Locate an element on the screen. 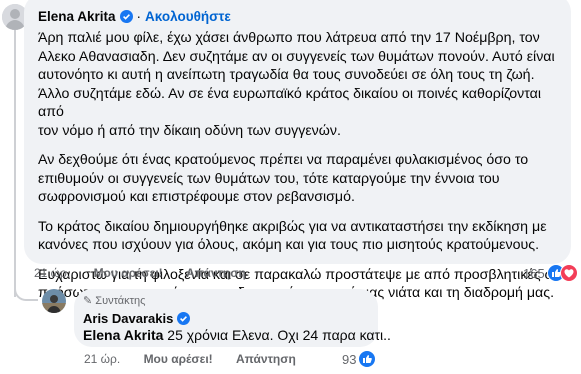 This screenshot has width=581, height=374. replier-avatar is located at coordinates (54, 301).